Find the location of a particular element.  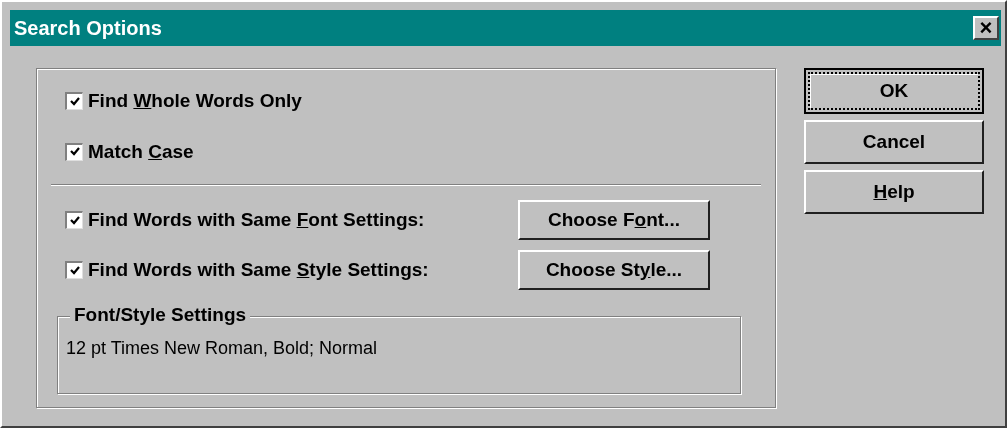

dialog-button: Help is located at coordinates (894, 192).